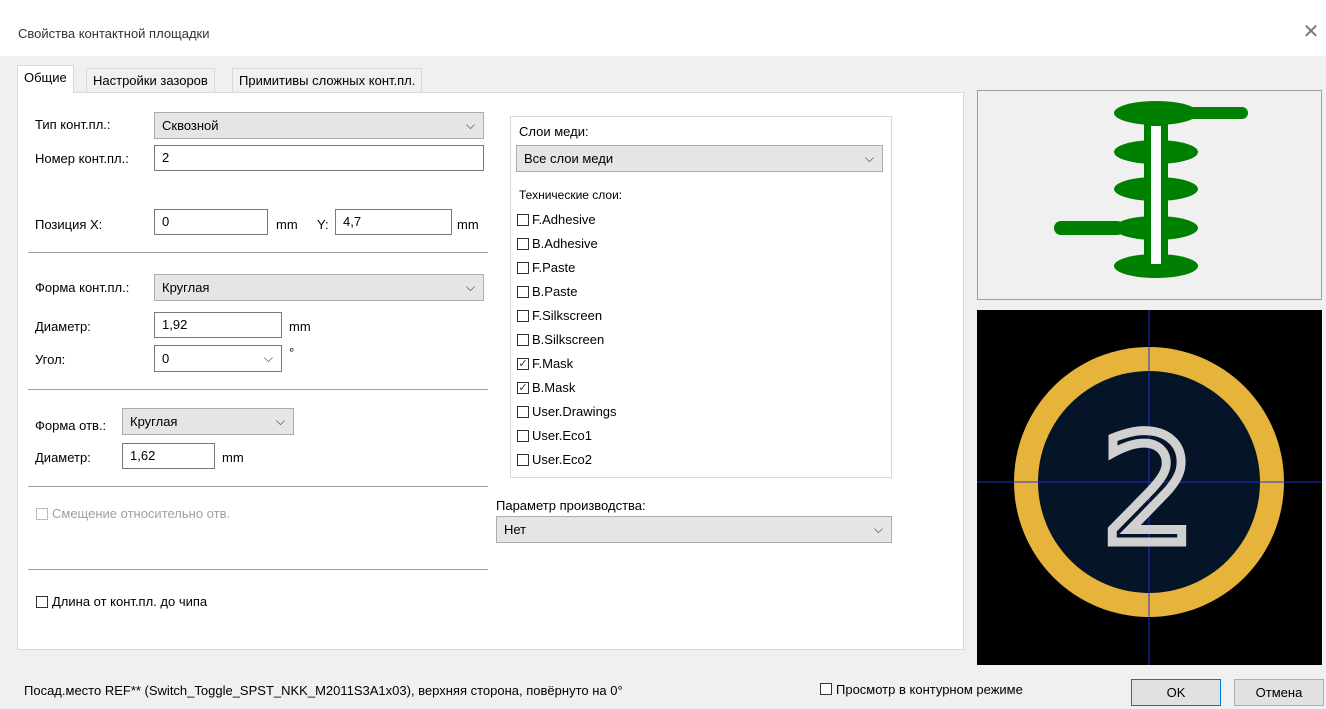  What do you see at coordinates (154, 421) in the screenshot?
I see `hole-shape-value: Круглая` at bounding box center [154, 421].